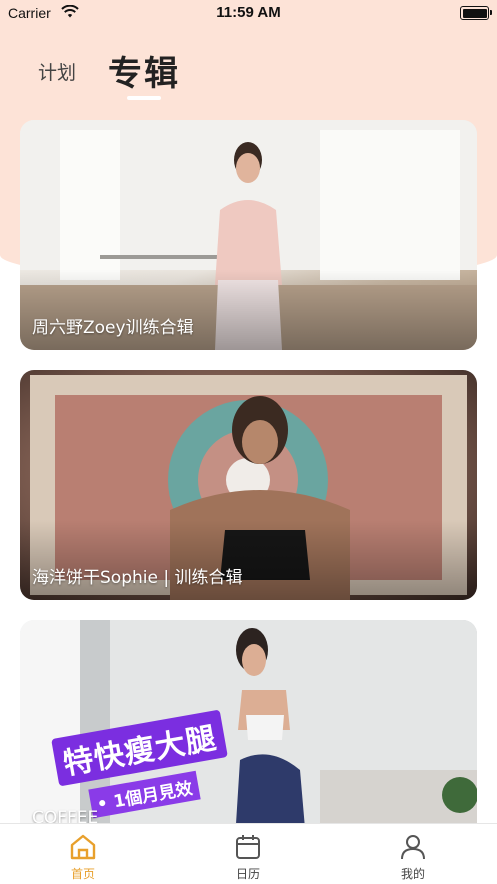  What do you see at coordinates (83, 847) in the screenshot?
I see `home-icon` at bounding box center [83, 847].